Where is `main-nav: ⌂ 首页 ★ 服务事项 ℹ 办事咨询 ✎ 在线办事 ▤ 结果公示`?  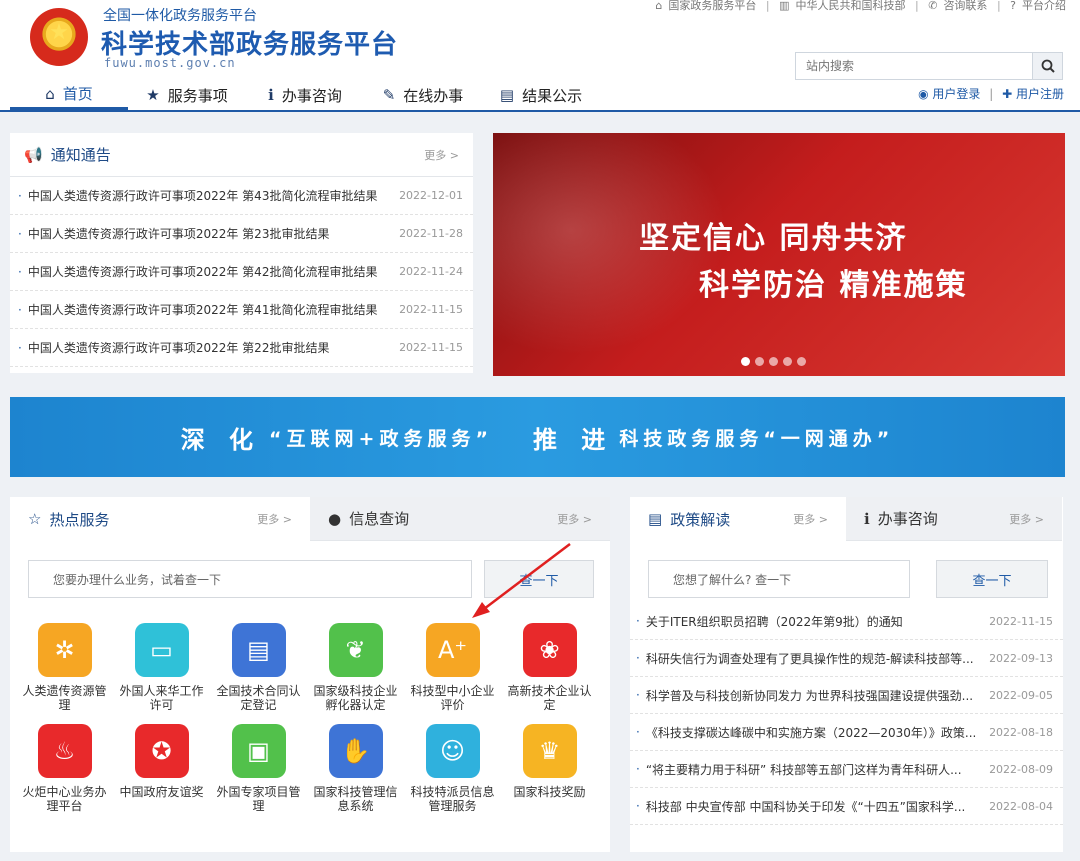 main-nav: ⌂ 首页 ★ 服务事项 ℹ 办事咨询 ✎ 在线办事 ▤ 结果公示 is located at coordinates (305, 95).